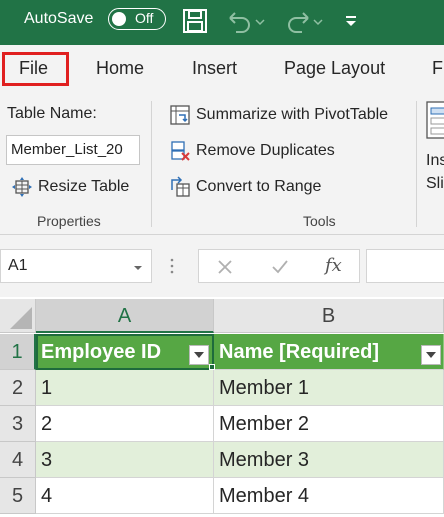  Describe the element at coordinates (18, 424) in the screenshot. I see `row-header-3: 3` at that location.